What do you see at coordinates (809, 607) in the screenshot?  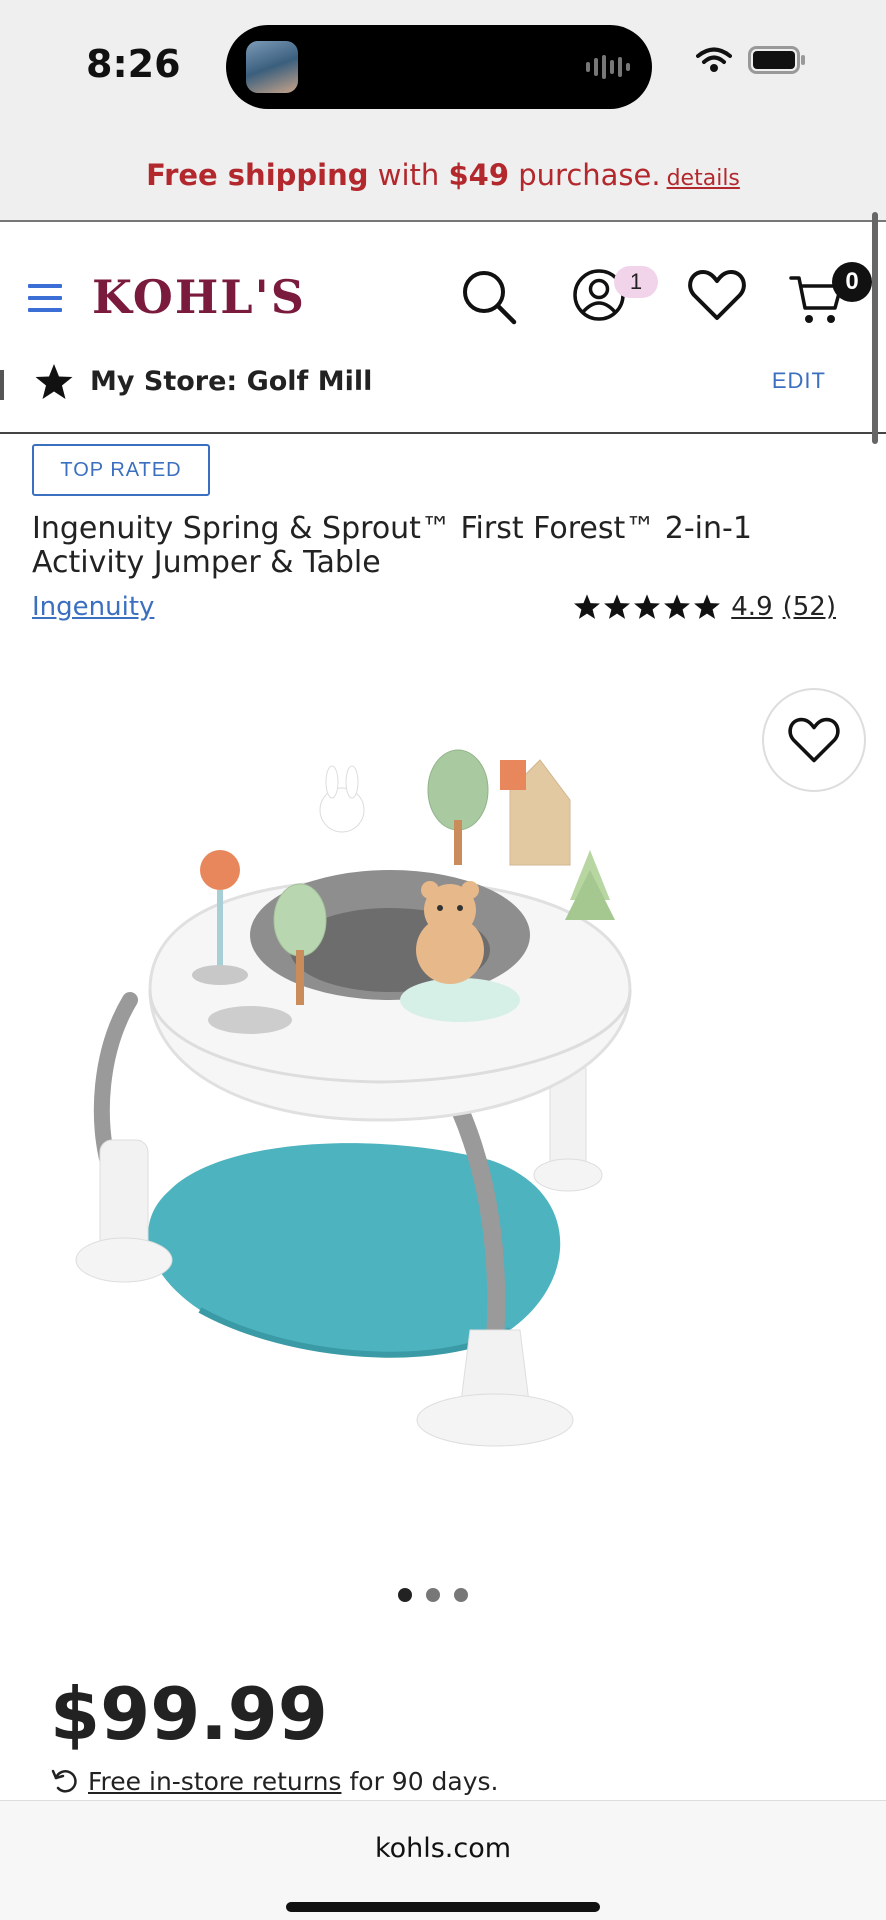 I see `review-count: (52)` at bounding box center [809, 607].